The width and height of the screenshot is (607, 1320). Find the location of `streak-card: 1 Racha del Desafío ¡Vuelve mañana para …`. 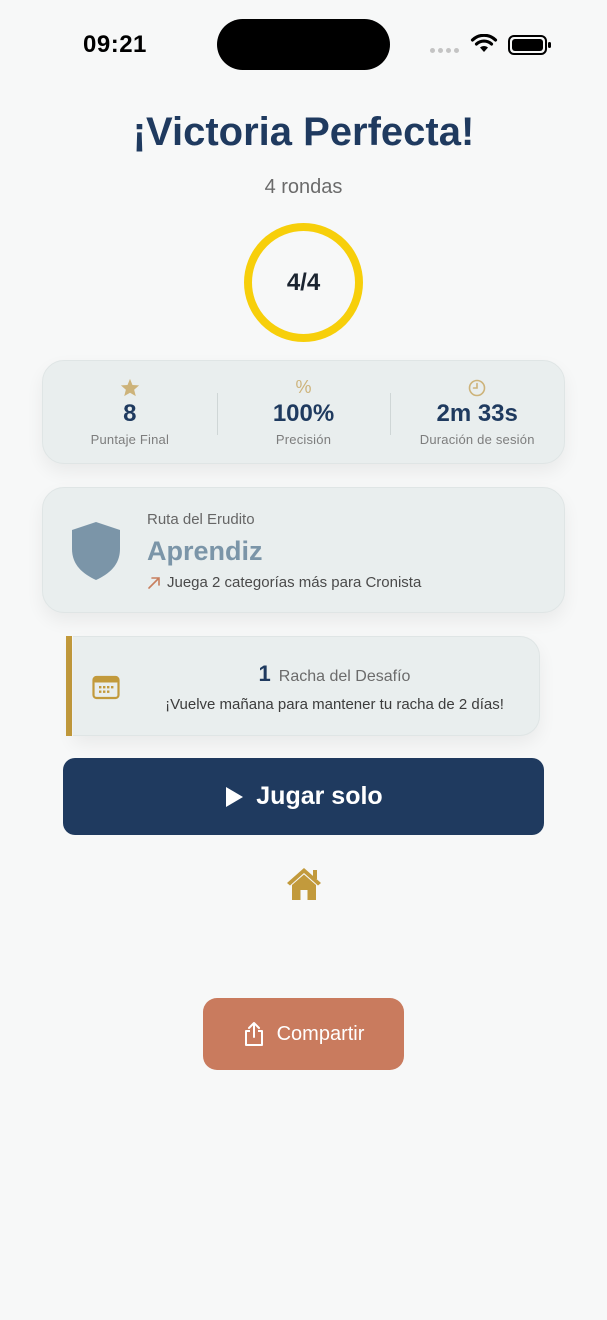

streak-card: 1 Racha del Desafío ¡Vuelve mañana para … is located at coordinates (306, 686).